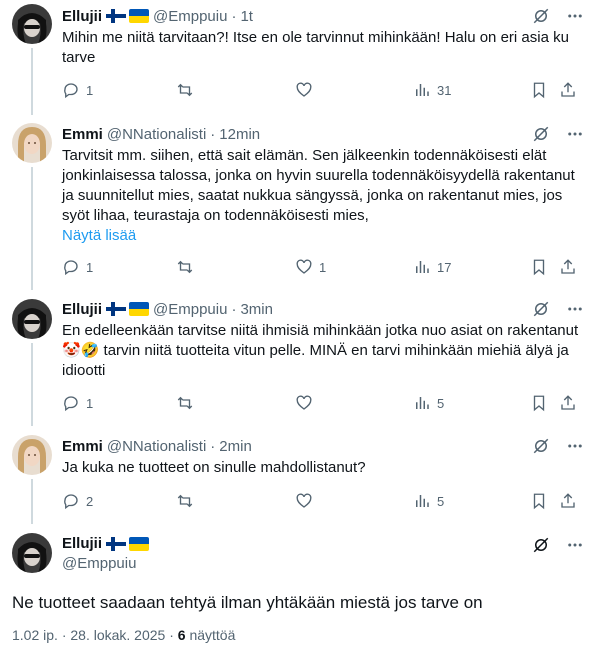  I want to click on like-button: 1, so click(310, 267).